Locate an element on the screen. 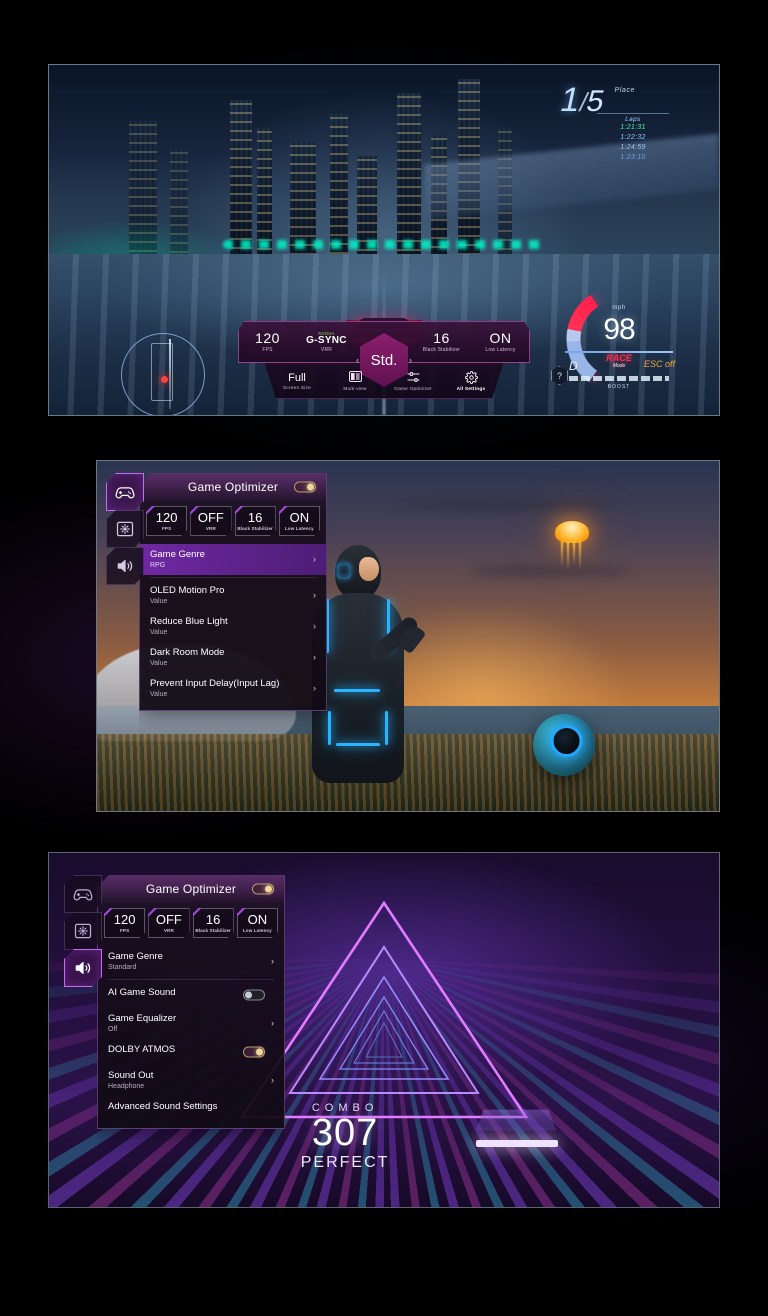 This screenshot has width=768, height=1316. menu-row-prevent-input-delay: Prevent Input Delay(Input Lag) Value › is located at coordinates (233, 688).